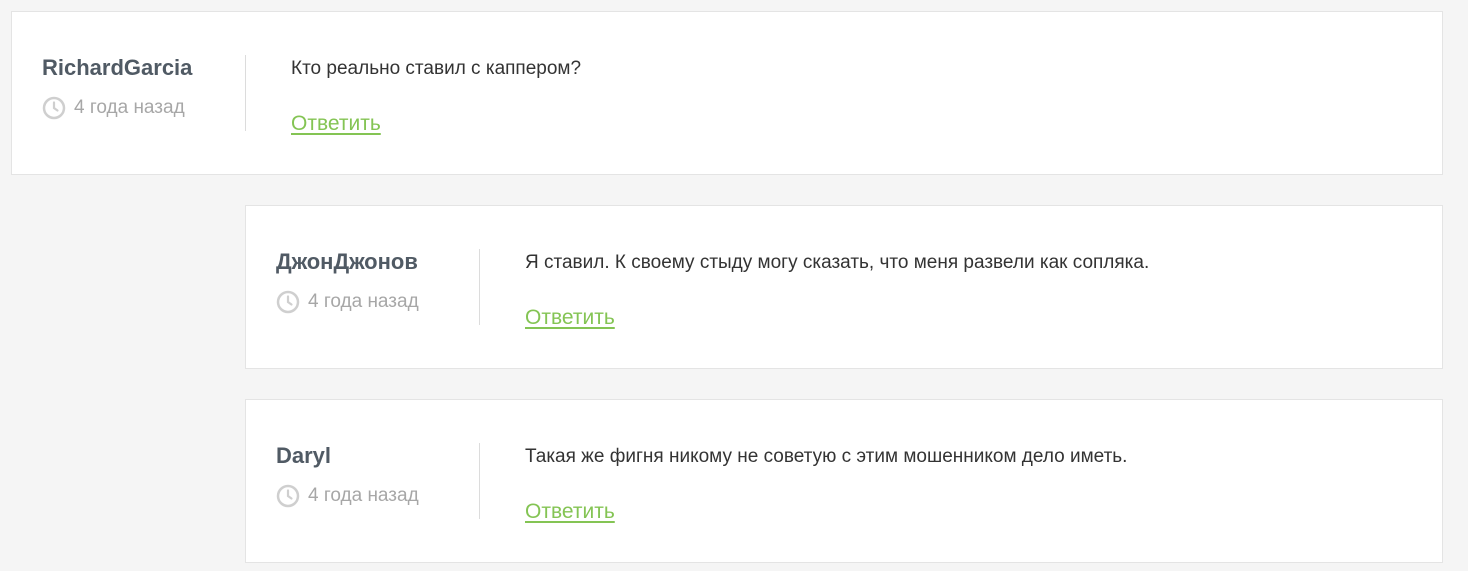 This screenshot has width=1468, height=571. What do you see at coordinates (436, 97) in the screenshot?
I see `comment-body: Кто реально ставил с каппером? Ответить` at bounding box center [436, 97].